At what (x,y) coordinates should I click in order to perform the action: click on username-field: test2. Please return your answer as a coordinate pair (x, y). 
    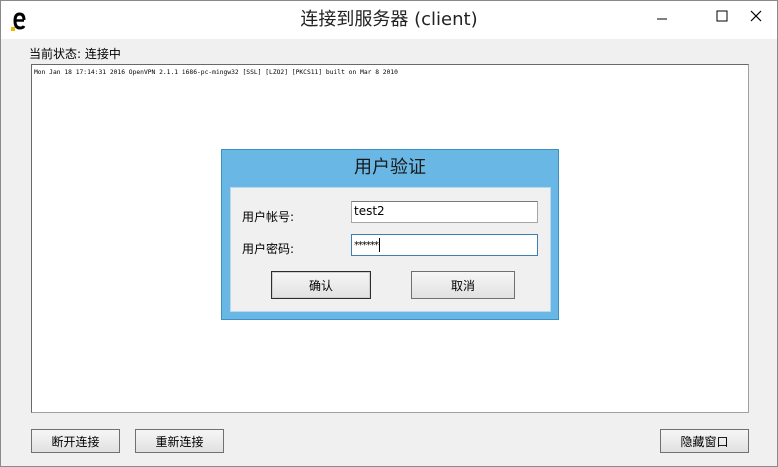
    Looking at the image, I should click on (444, 212).